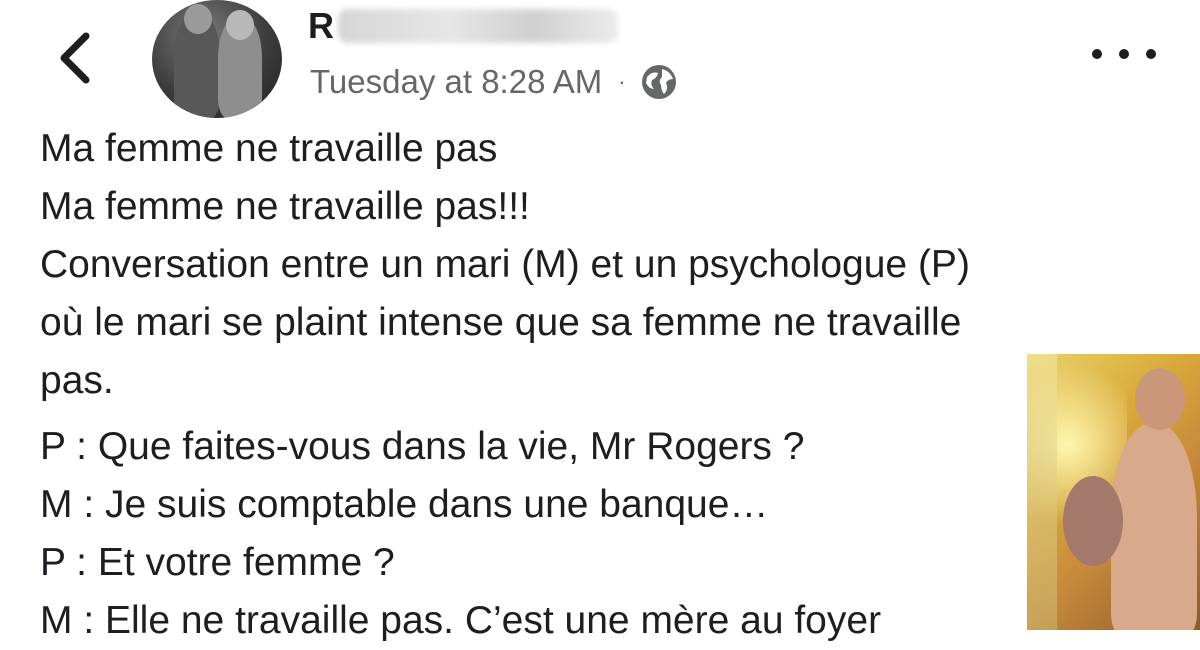 This screenshot has height=650, width=1200. What do you see at coordinates (659, 82) in the screenshot?
I see `globe-icon` at bounding box center [659, 82].